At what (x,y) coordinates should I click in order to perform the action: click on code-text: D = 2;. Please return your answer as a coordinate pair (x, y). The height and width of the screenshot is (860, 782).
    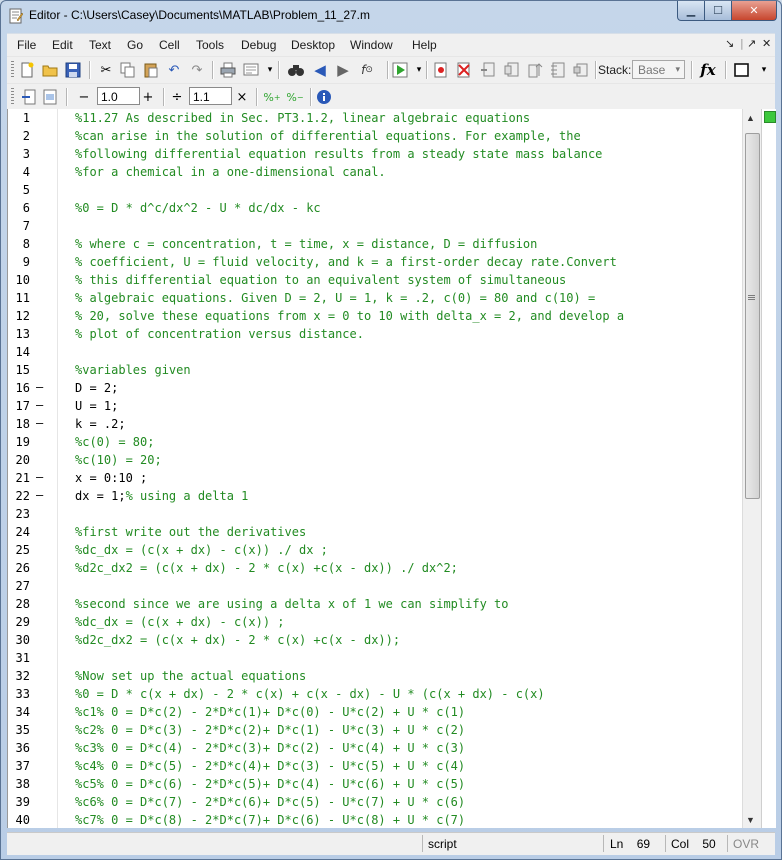
    Looking at the image, I should click on (96, 388).